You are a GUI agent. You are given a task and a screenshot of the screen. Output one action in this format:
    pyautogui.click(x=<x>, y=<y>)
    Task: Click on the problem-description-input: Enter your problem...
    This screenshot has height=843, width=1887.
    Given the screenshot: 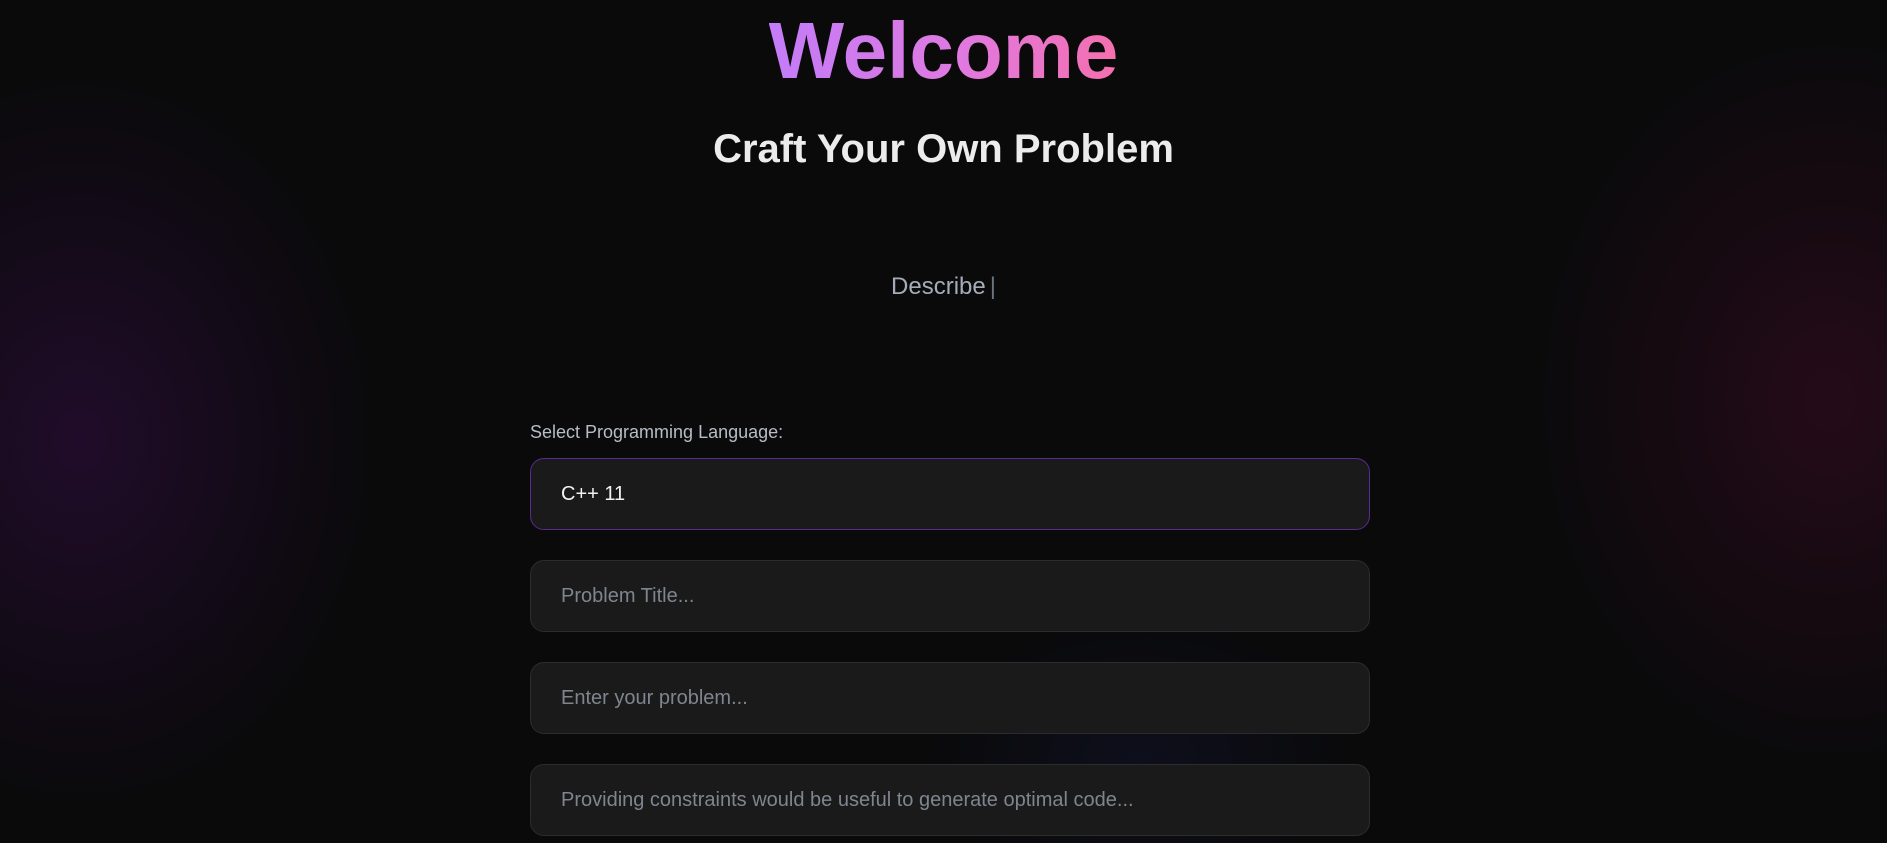 What is the action you would take?
    pyautogui.click(x=950, y=698)
    